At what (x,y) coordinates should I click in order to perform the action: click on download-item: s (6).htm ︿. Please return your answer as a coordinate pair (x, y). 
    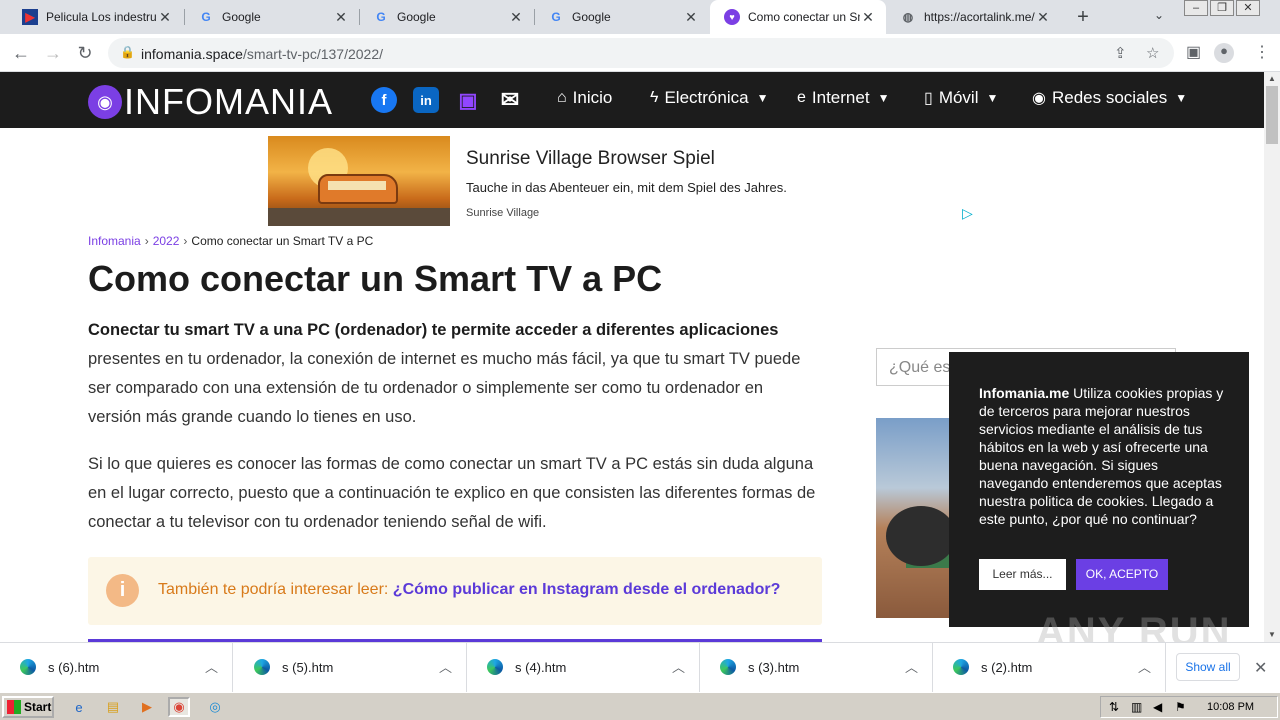
    Looking at the image, I should click on (116, 668).